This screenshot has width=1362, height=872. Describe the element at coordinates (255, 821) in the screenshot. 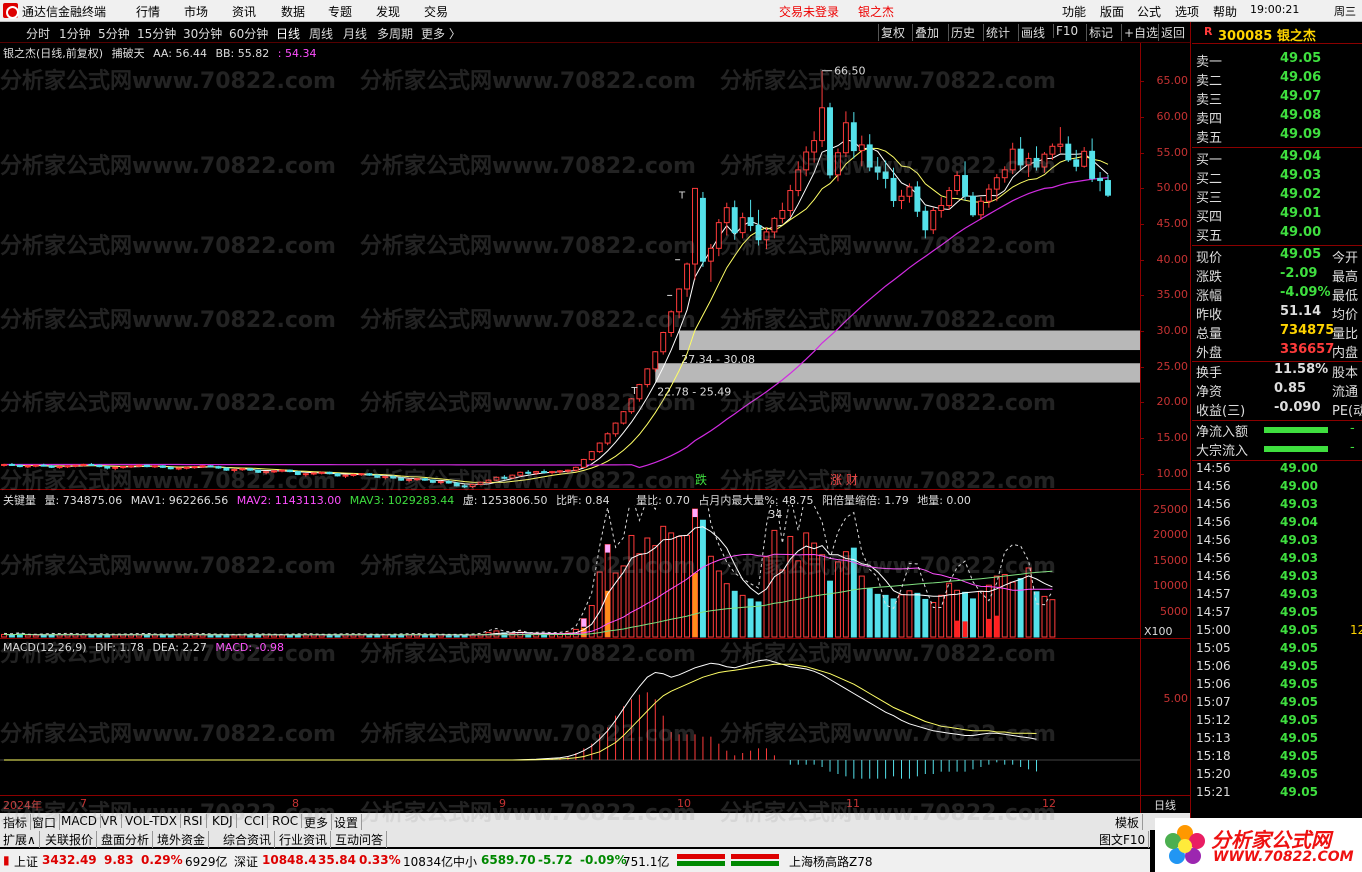

I see `indicator-tab: CCI` at that location.